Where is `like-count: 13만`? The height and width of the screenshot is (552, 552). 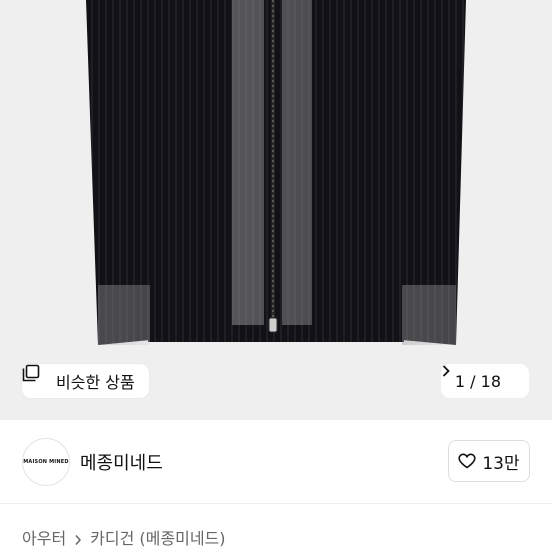 like-count: 13만 is located at coordinates (501, 463).